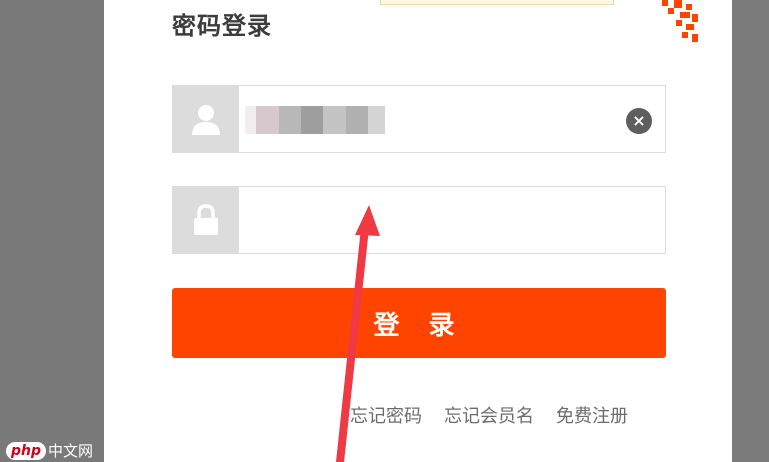  Describe the element at coordinates (639, 121) in the screenshot. I see `clear-icon: ×` at that location.